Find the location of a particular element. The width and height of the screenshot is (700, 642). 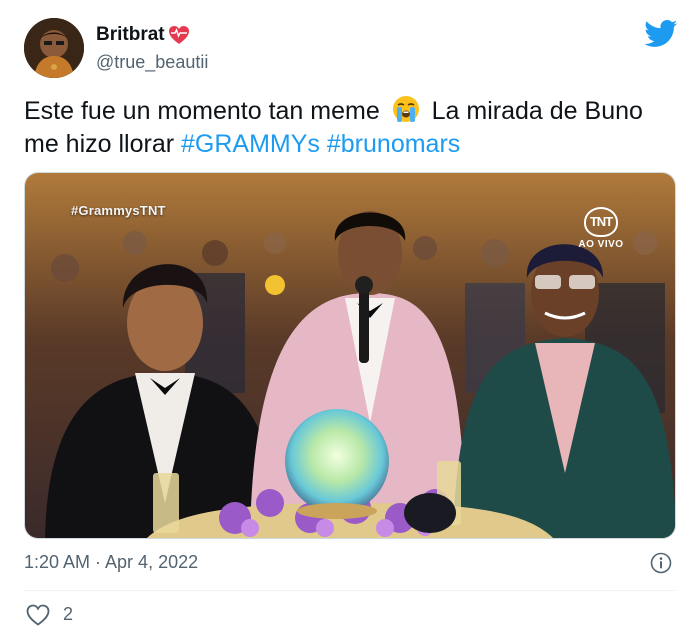

heart-outline-icon is located at coordinates (38, 615).